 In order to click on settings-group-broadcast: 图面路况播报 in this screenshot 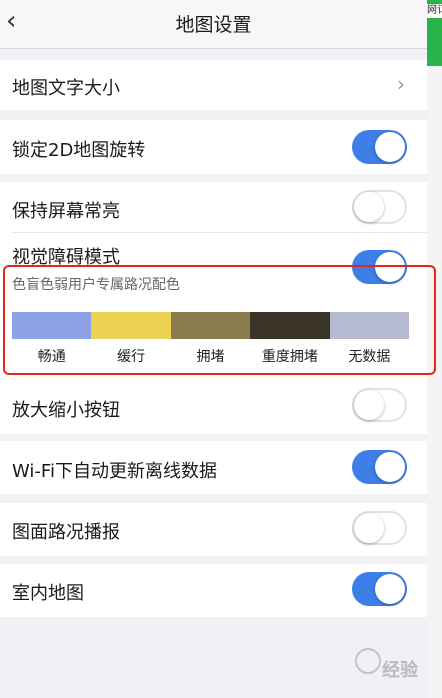, I will do `click(213, 529)`.